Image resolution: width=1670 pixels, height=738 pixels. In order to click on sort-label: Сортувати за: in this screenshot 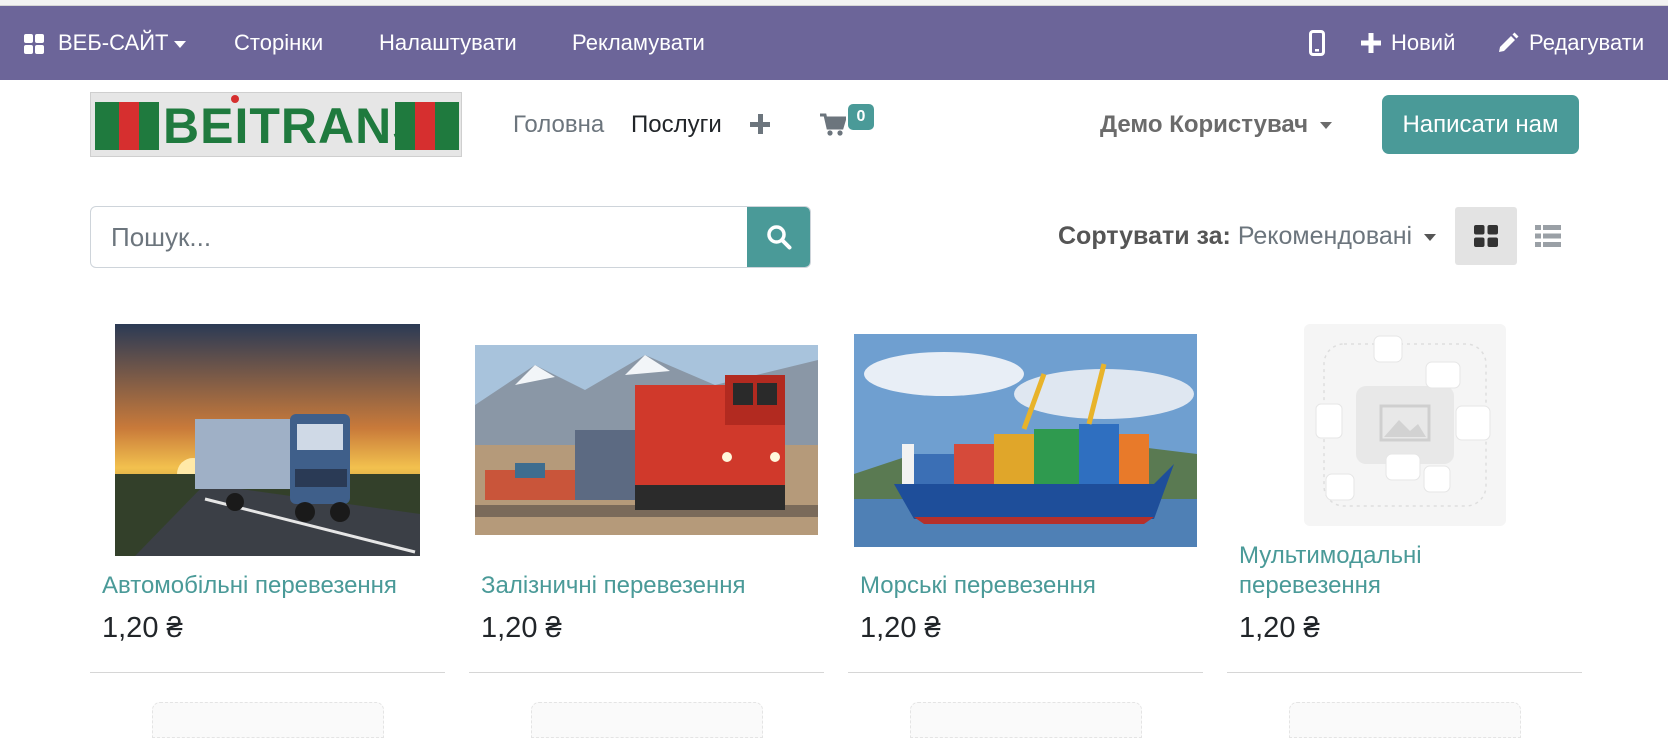, I will do `click(1144, 236)`.